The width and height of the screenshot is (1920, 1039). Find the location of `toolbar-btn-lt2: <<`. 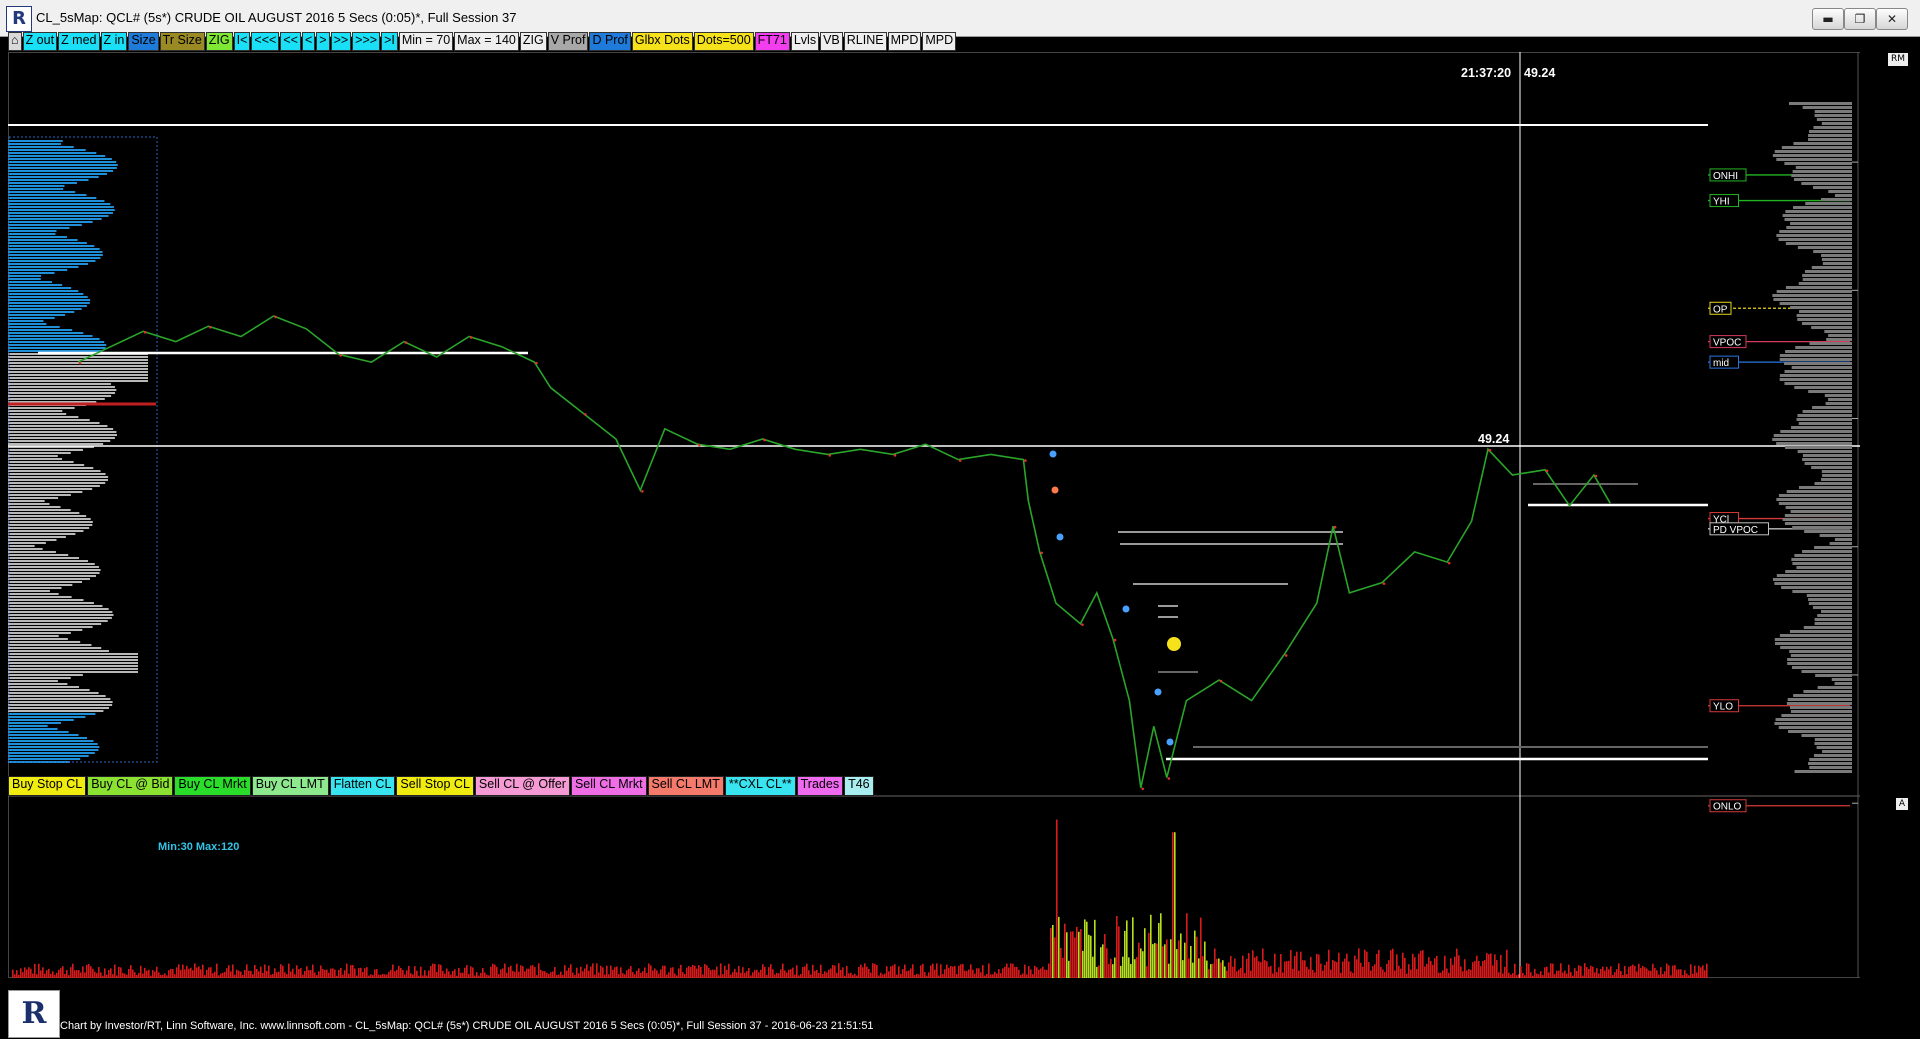

toolbar-btn-lt2: << is located at coordinates (290, 41).